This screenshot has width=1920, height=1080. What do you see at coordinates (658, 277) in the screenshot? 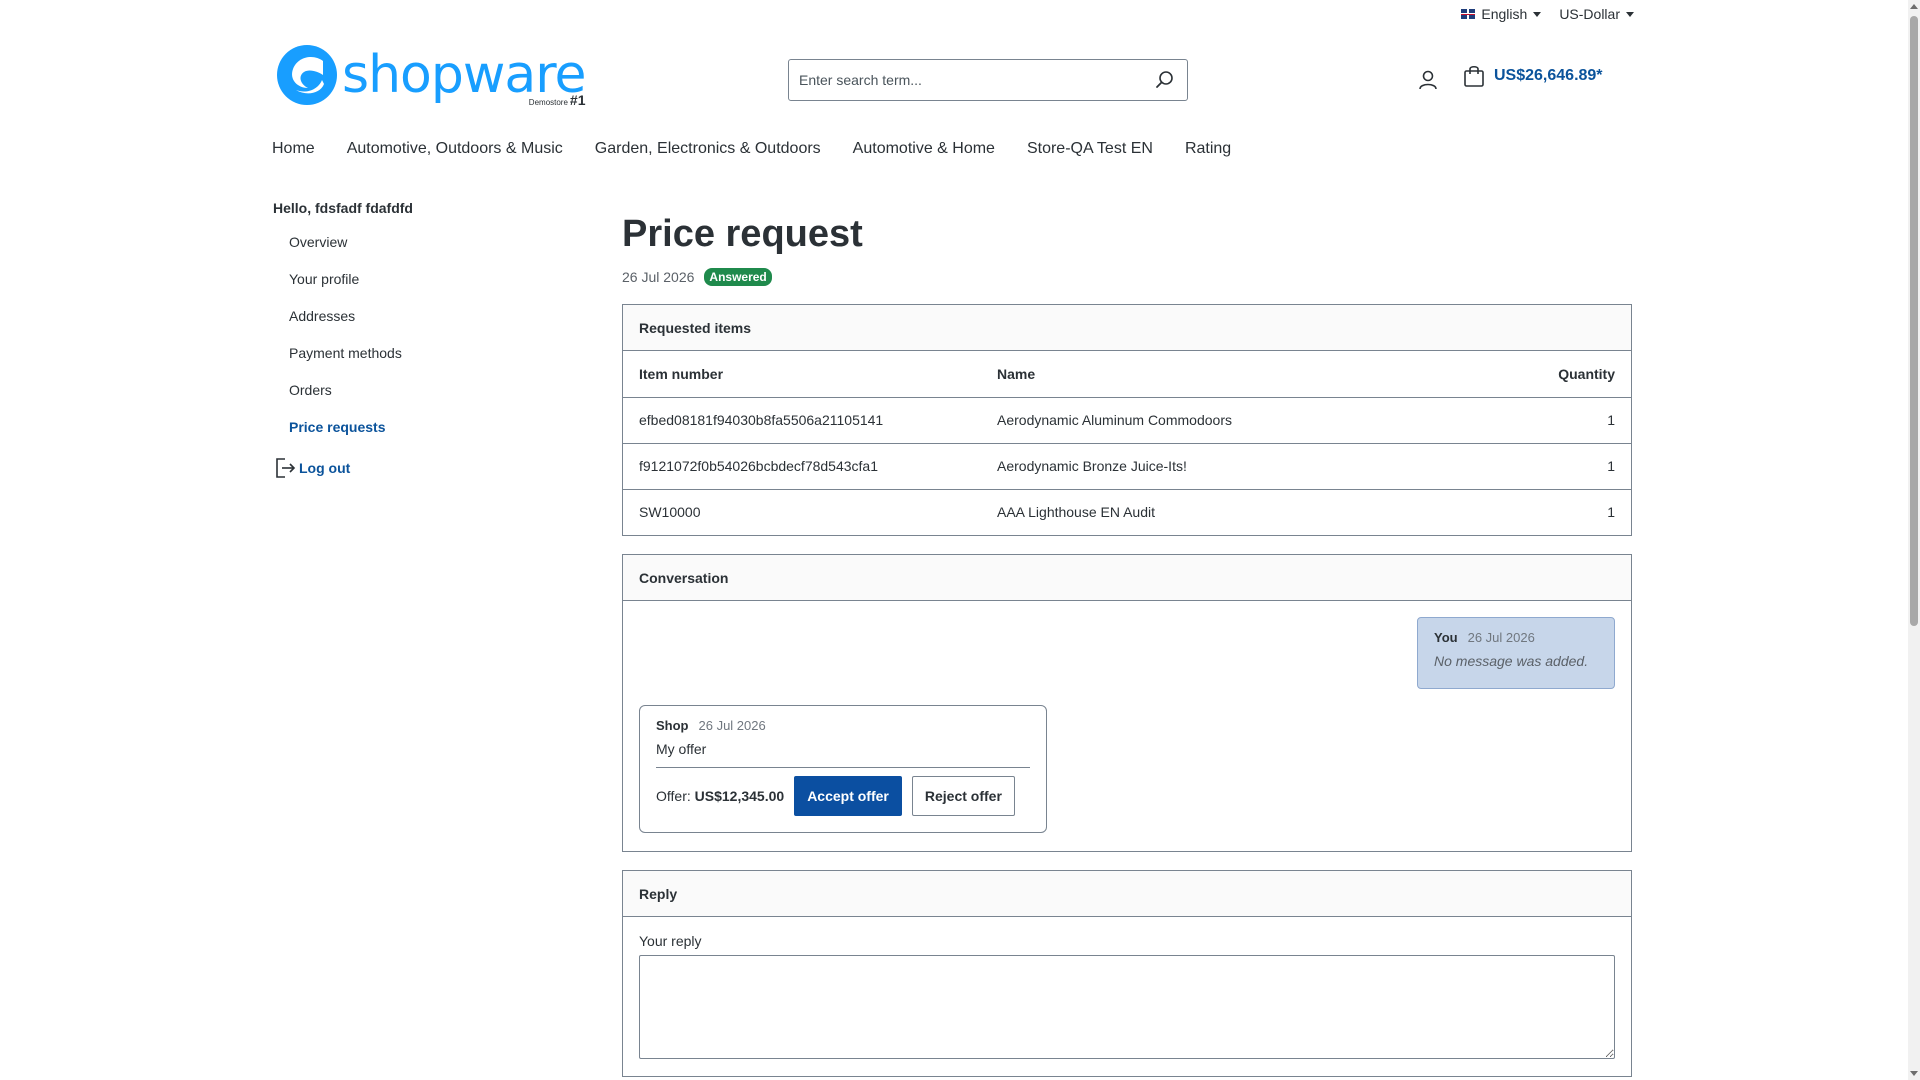
I see `request-date: 26 Jul 2026` at bounding box center [658, 277].